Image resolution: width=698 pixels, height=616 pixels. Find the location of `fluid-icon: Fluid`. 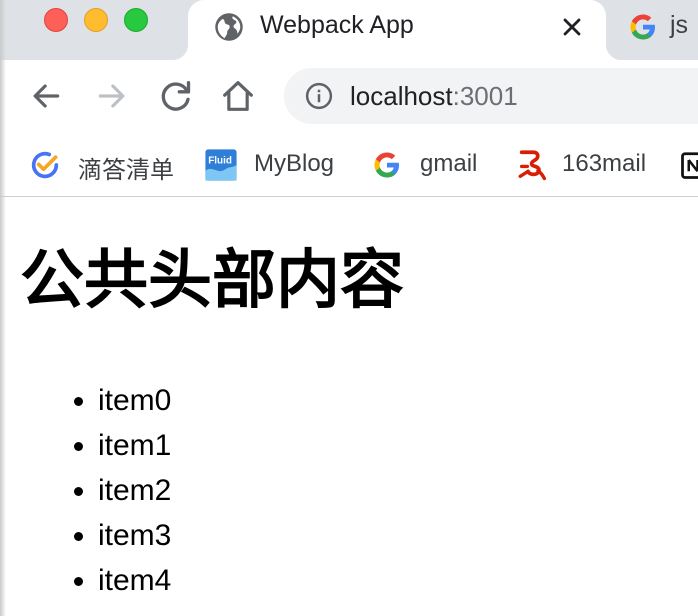

fluid-icon: Fluid is located at coordinates (221, 165).